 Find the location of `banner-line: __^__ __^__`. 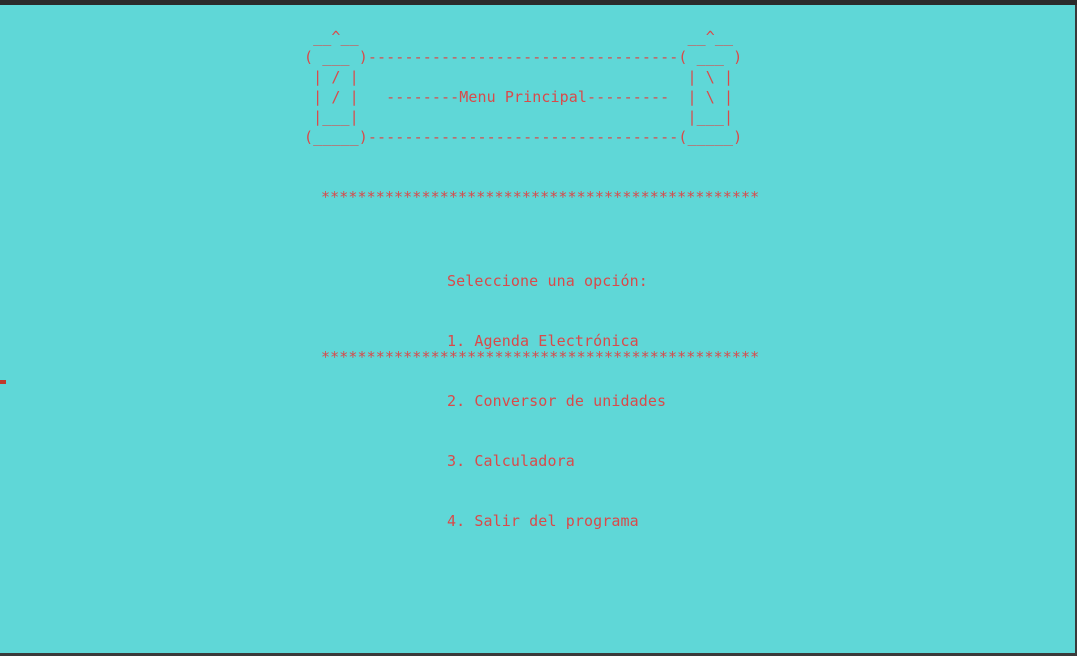

banner-line: __^__ __^__ is located at coordinates (519, 37).